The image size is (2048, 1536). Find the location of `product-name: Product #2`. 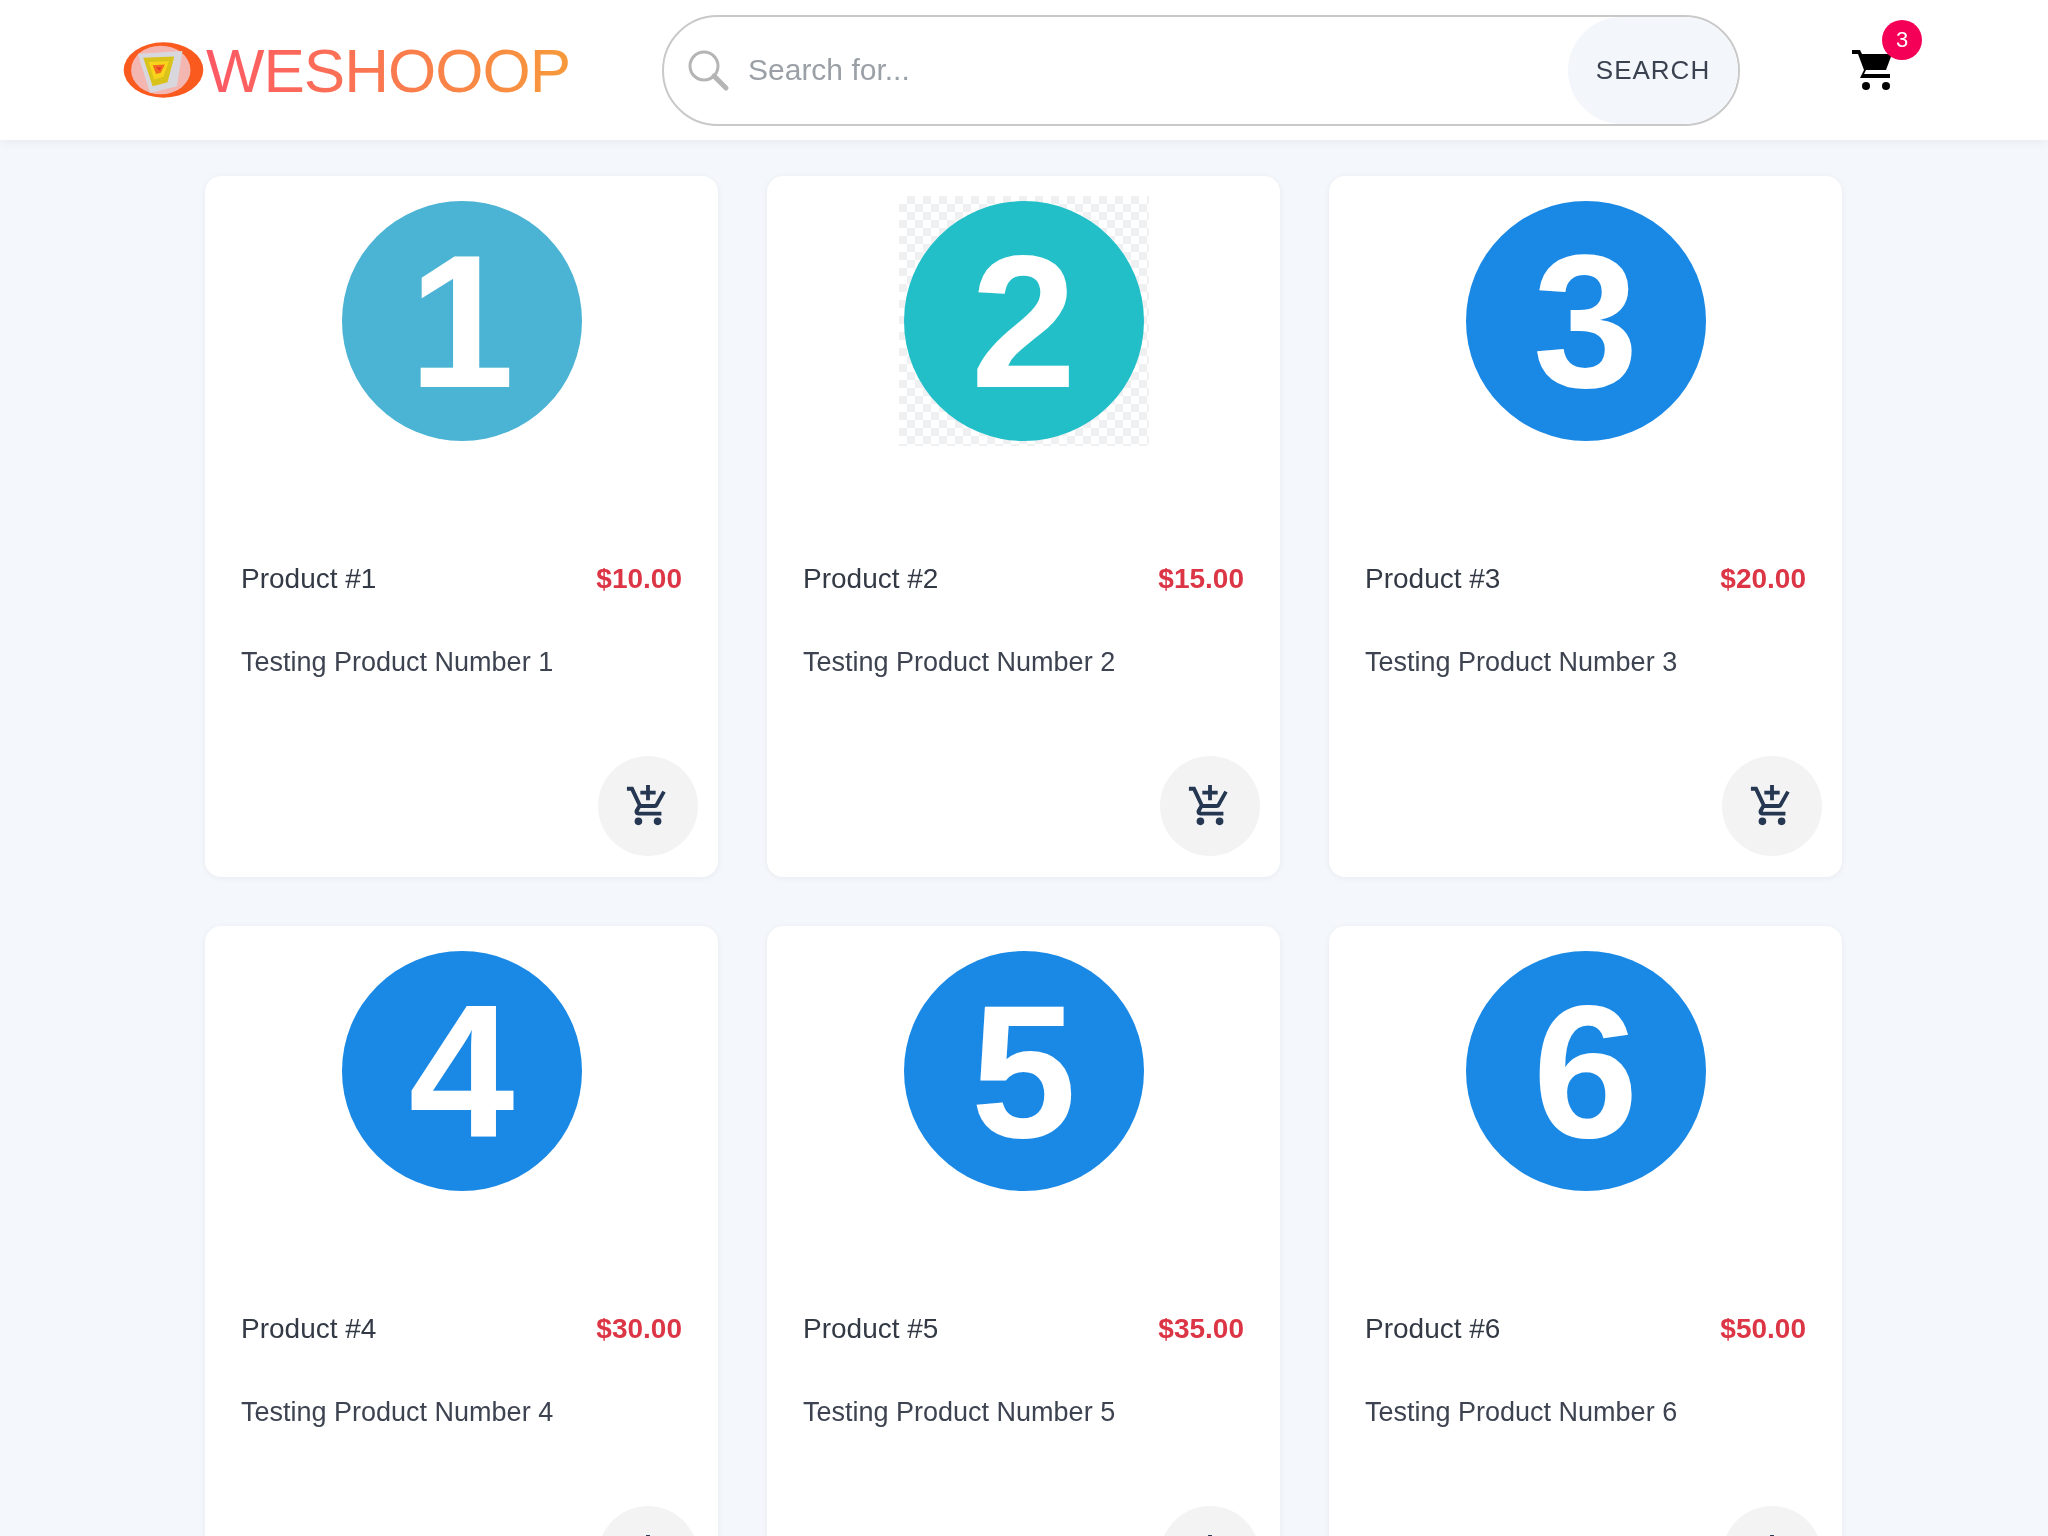

product-name: Product #2 is located at coordinates (871, 579).